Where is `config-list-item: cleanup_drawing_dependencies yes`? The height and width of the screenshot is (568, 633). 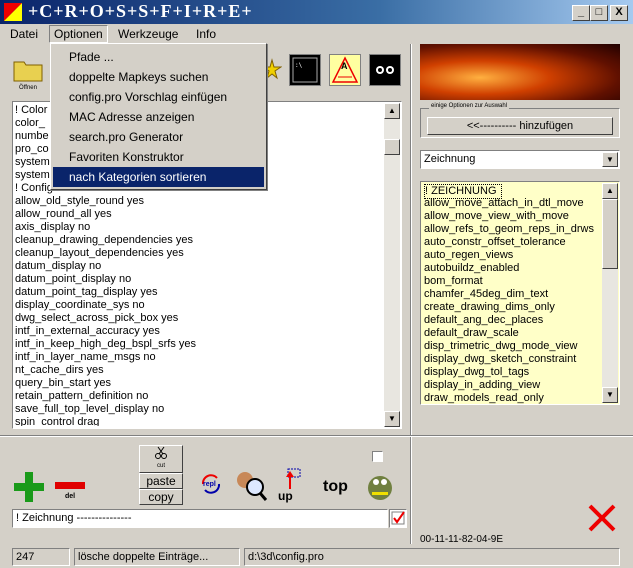
config-list-item: cleanup_drawing_dependencies yes is located at coordinates (200, 240).